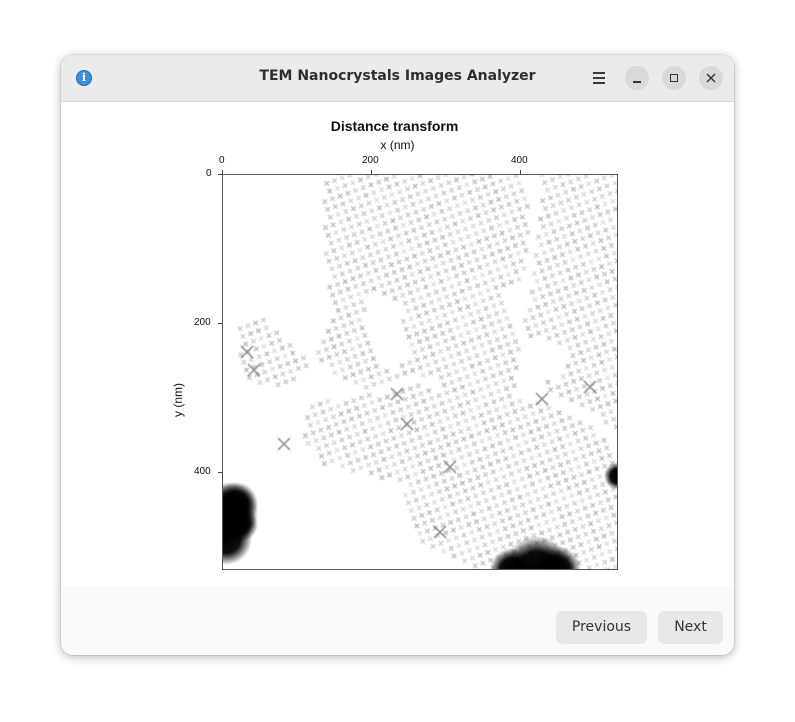  I want to click on hamburger-menu-icon, so click(600, 78).